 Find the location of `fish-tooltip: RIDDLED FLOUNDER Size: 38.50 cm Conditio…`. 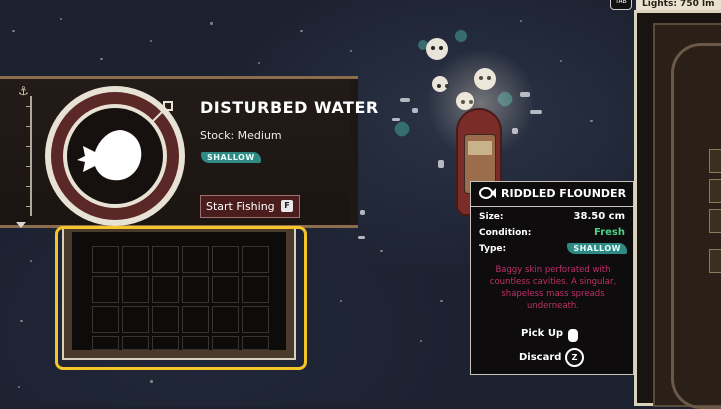

fish-tooltip: RIDDLED FLOUNDER Size: 38.50 cm Conditio… is located at coordinates (552, 278).